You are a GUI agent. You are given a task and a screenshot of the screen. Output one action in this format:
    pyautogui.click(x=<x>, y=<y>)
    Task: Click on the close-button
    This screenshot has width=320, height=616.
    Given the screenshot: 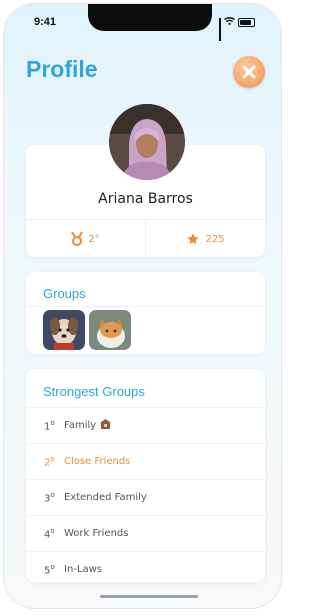 What is the action you would take?
    pyautogui.click(x=249, y=72)
    